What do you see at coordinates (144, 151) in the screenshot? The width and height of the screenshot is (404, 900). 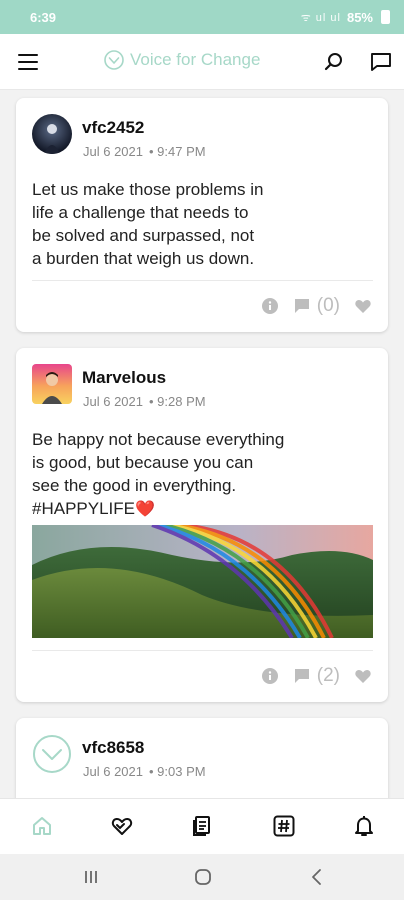 I see `post-timestamp: Jul 6 2021 • 9:47 PM` at bounding box center [144, 151].